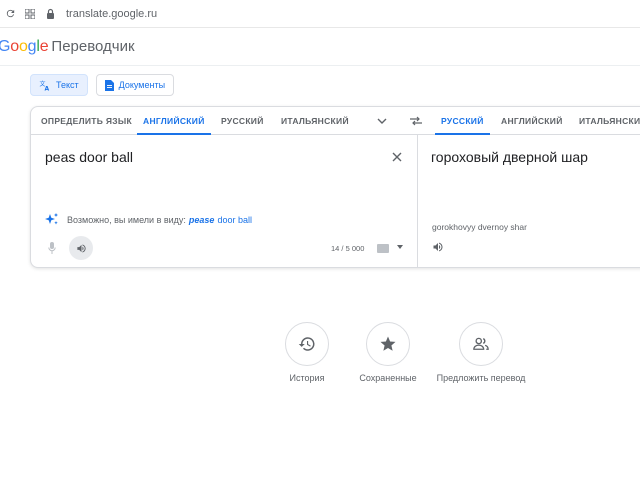  I want to click on saved-button, so click(388, 344).